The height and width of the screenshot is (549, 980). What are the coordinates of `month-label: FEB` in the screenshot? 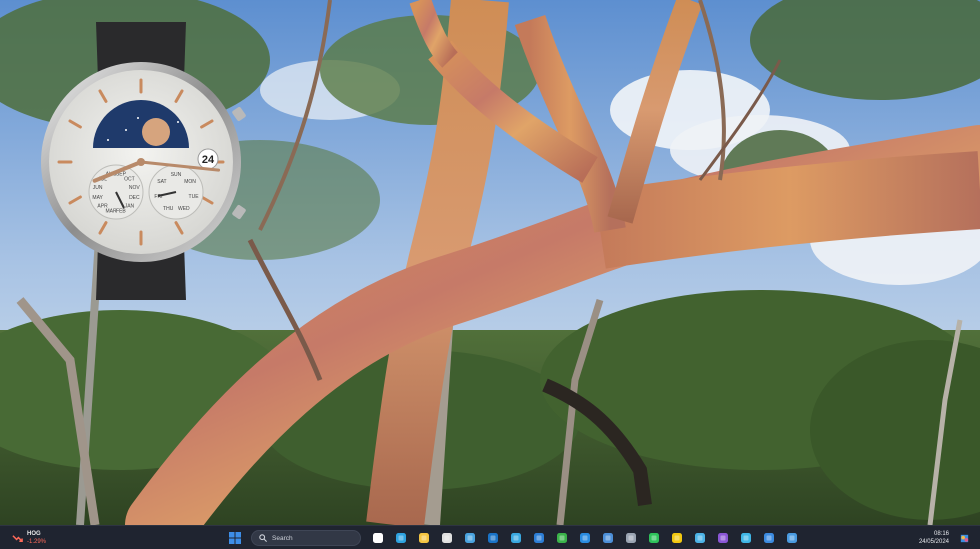 It's located at (121, 211).